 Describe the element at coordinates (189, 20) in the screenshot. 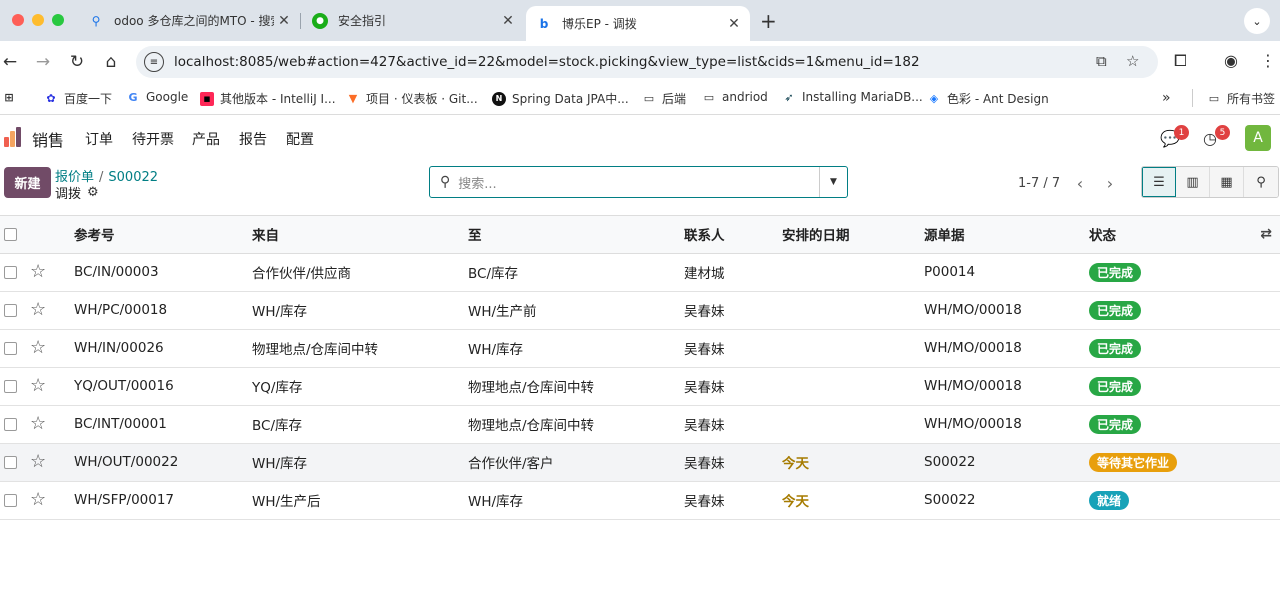

I see `browser-tab-search: ⚲ odoo 多仓库之间的MTO - 搜索 ✕` at that location.